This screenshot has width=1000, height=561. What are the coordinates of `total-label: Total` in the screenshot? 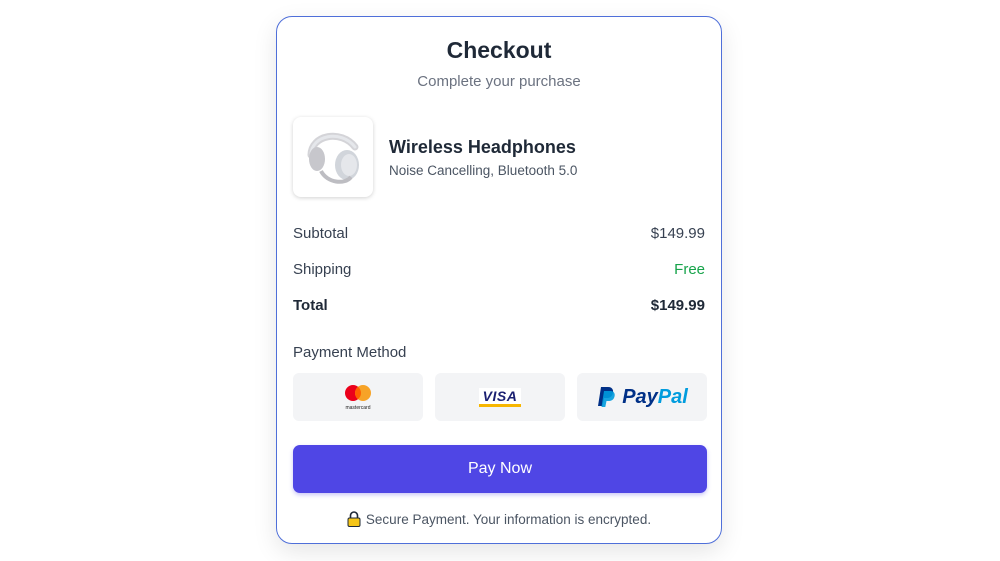 It's located at (310, 305).